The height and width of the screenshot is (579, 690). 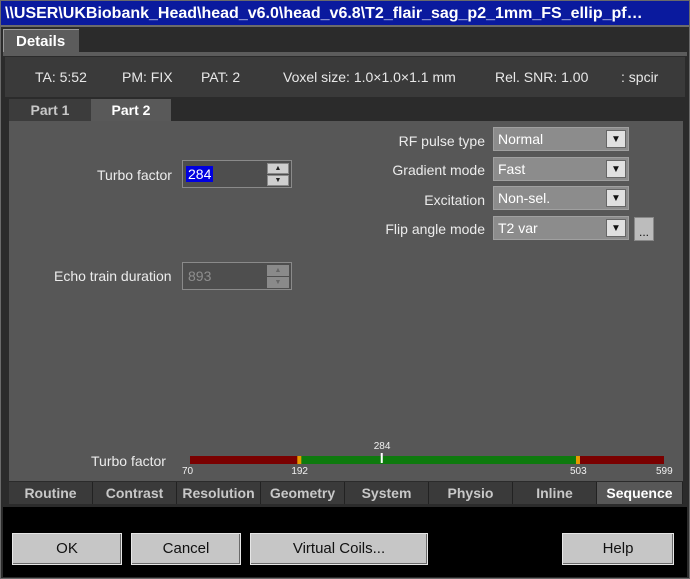 What do you see at coordinates (620, 460) in the screenshot?
I see `range-segment-above` at bounding box center [620, 460].